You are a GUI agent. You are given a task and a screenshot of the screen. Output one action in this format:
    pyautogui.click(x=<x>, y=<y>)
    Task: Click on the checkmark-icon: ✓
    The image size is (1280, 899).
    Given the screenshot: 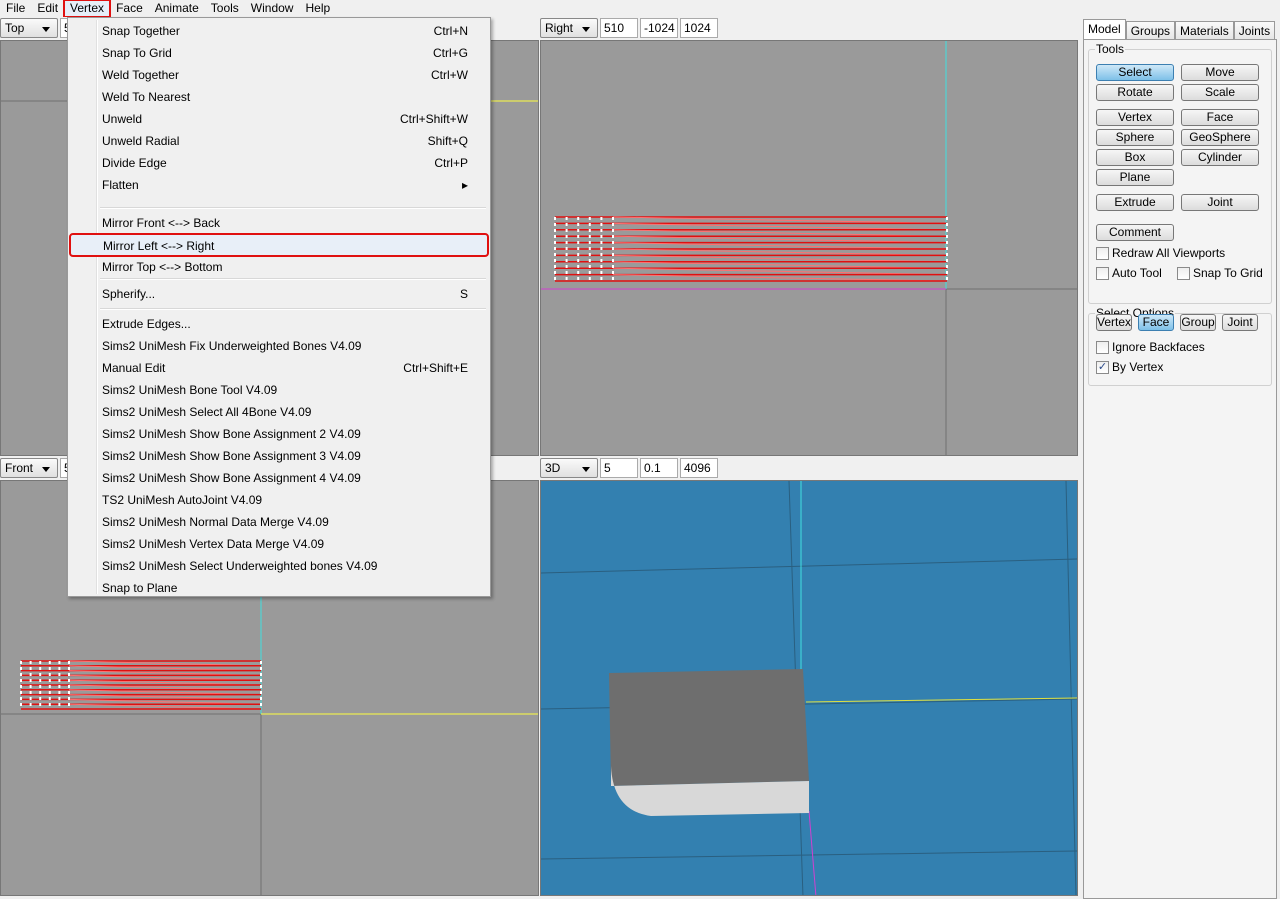 What is the action you would take?
    pyautogui.click(x=1102, y=367)
    